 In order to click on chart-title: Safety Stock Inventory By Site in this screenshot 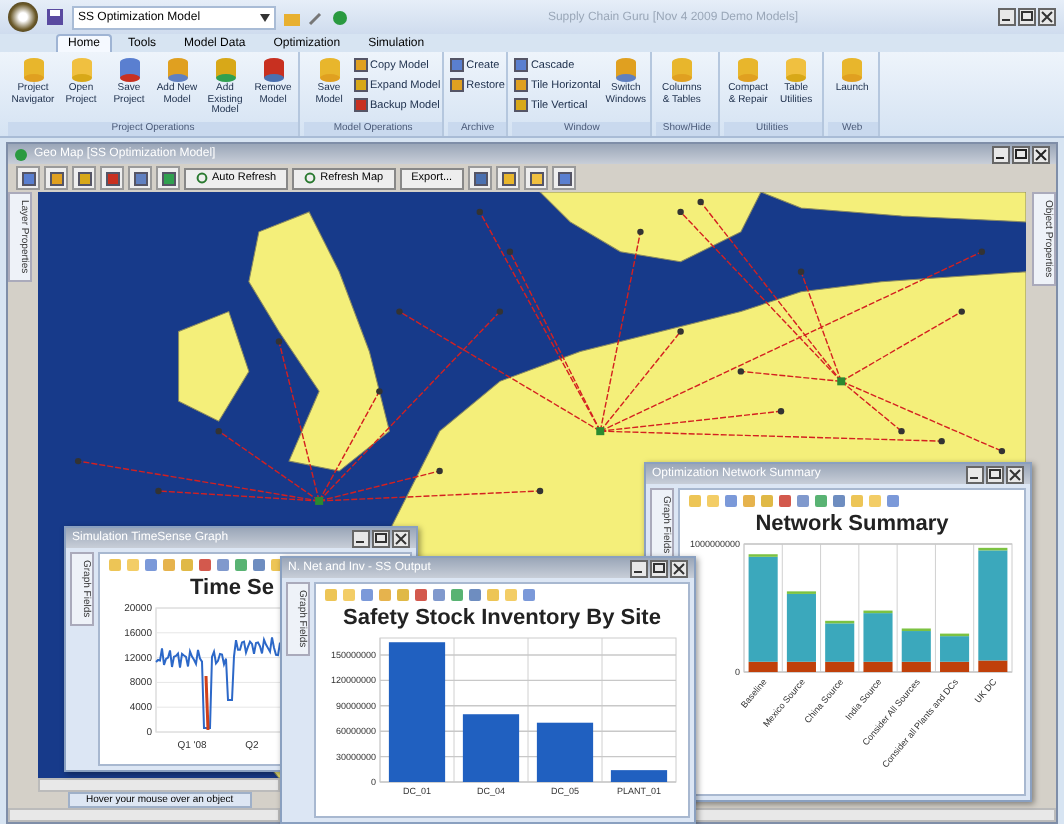, I will do `click(502, 618)`.